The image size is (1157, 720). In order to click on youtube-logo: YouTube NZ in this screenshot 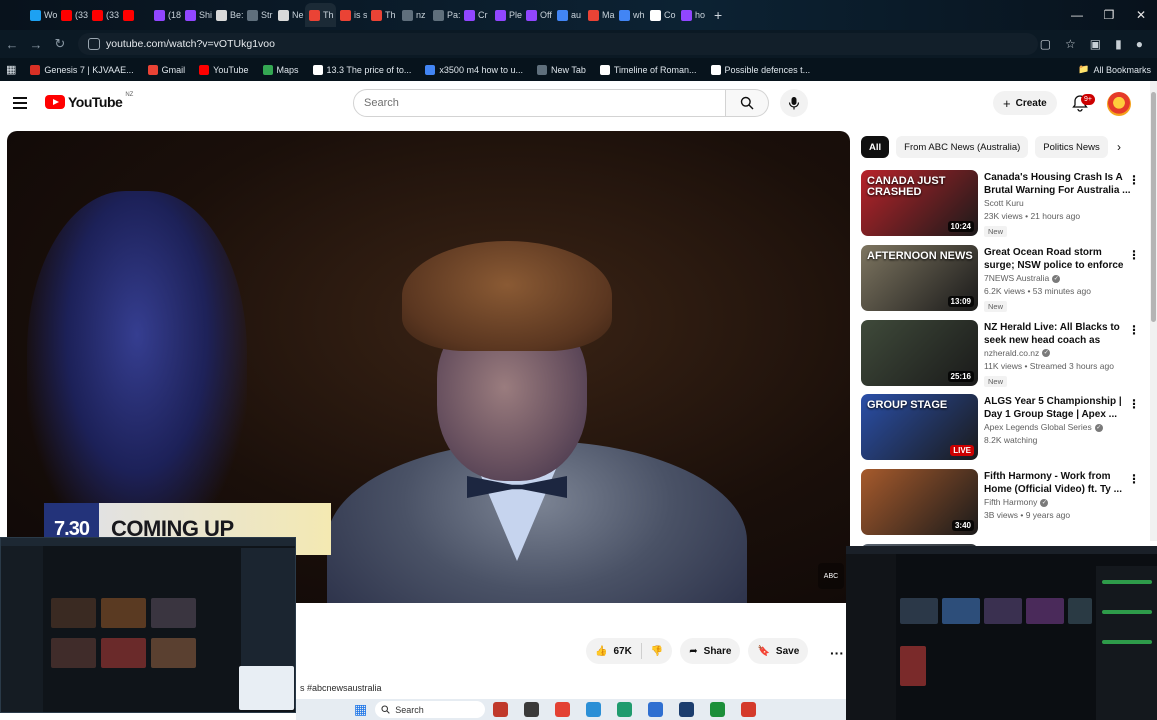, I will do `click(89, 101)`.